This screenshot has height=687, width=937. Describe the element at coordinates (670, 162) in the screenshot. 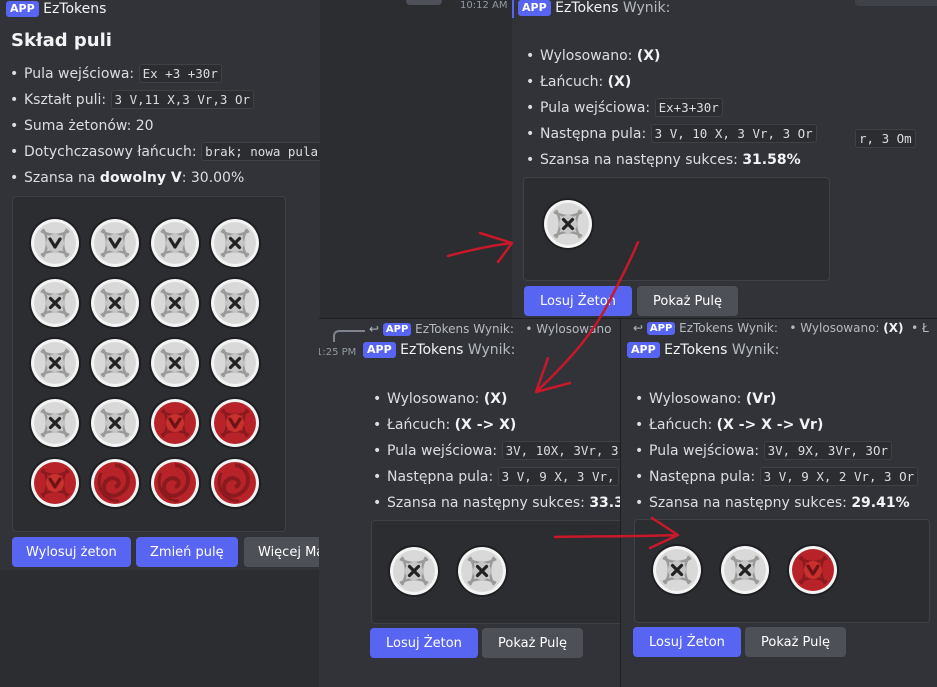

I see `list-item: Szansa na następny sukces: 31.58%` at that location.